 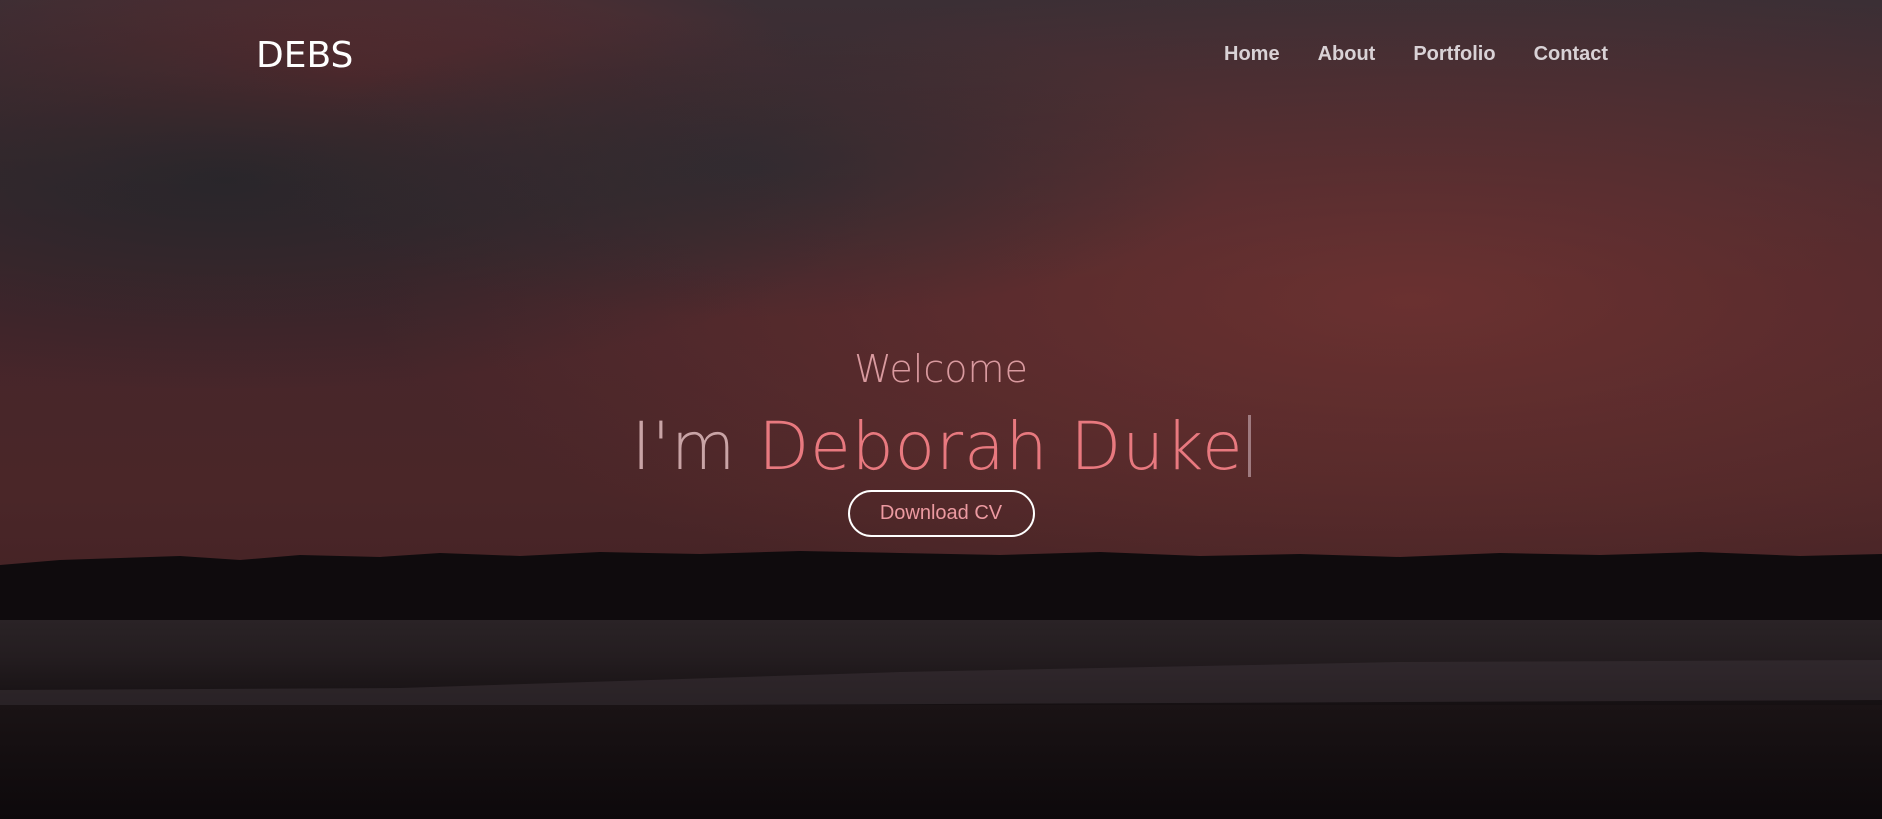 I want to click on nav-about-link: About, so click(x=1347, y=54).